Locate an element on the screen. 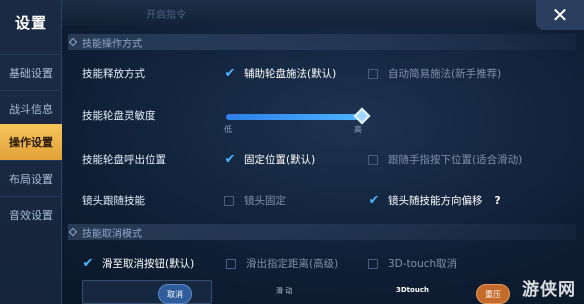  wheel-position-option-follow: 跟随手指按下位置(适合滑动) is located at coordinates (445, 159).